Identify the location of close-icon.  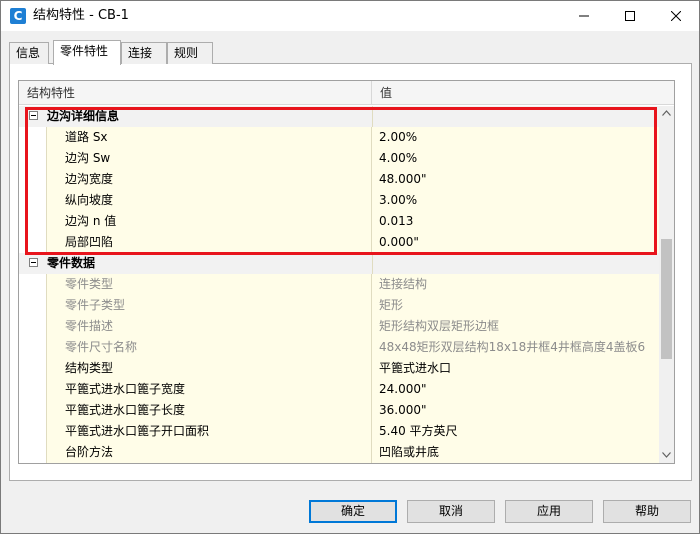
(676, 16).